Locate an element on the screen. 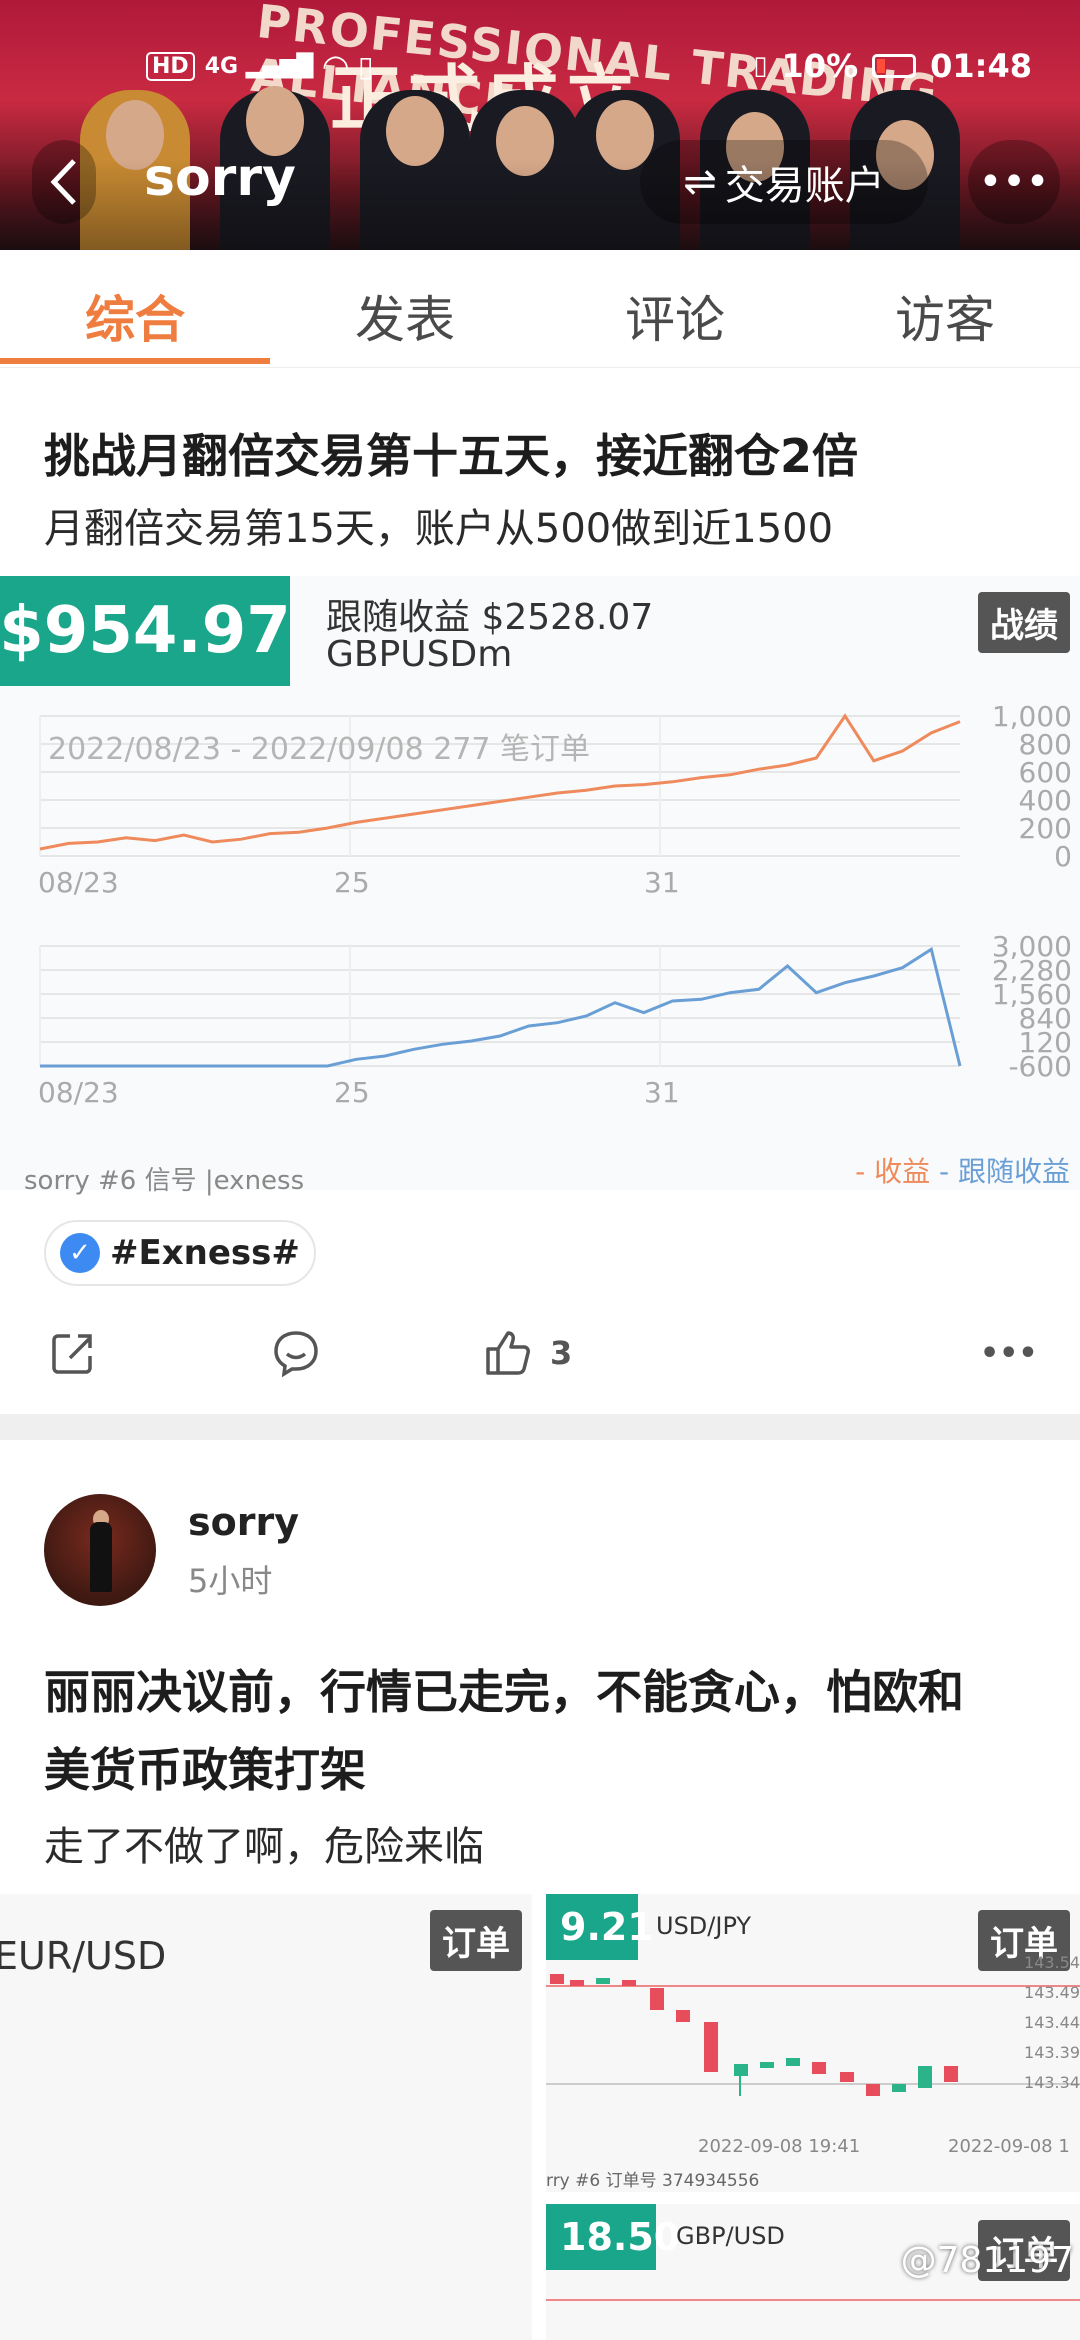 The height and width of the screenshot is (2340, 1080). date-range: 2022/08/23 - 2022/09/08 277 笔订单 is located at coordinates (319, 749).